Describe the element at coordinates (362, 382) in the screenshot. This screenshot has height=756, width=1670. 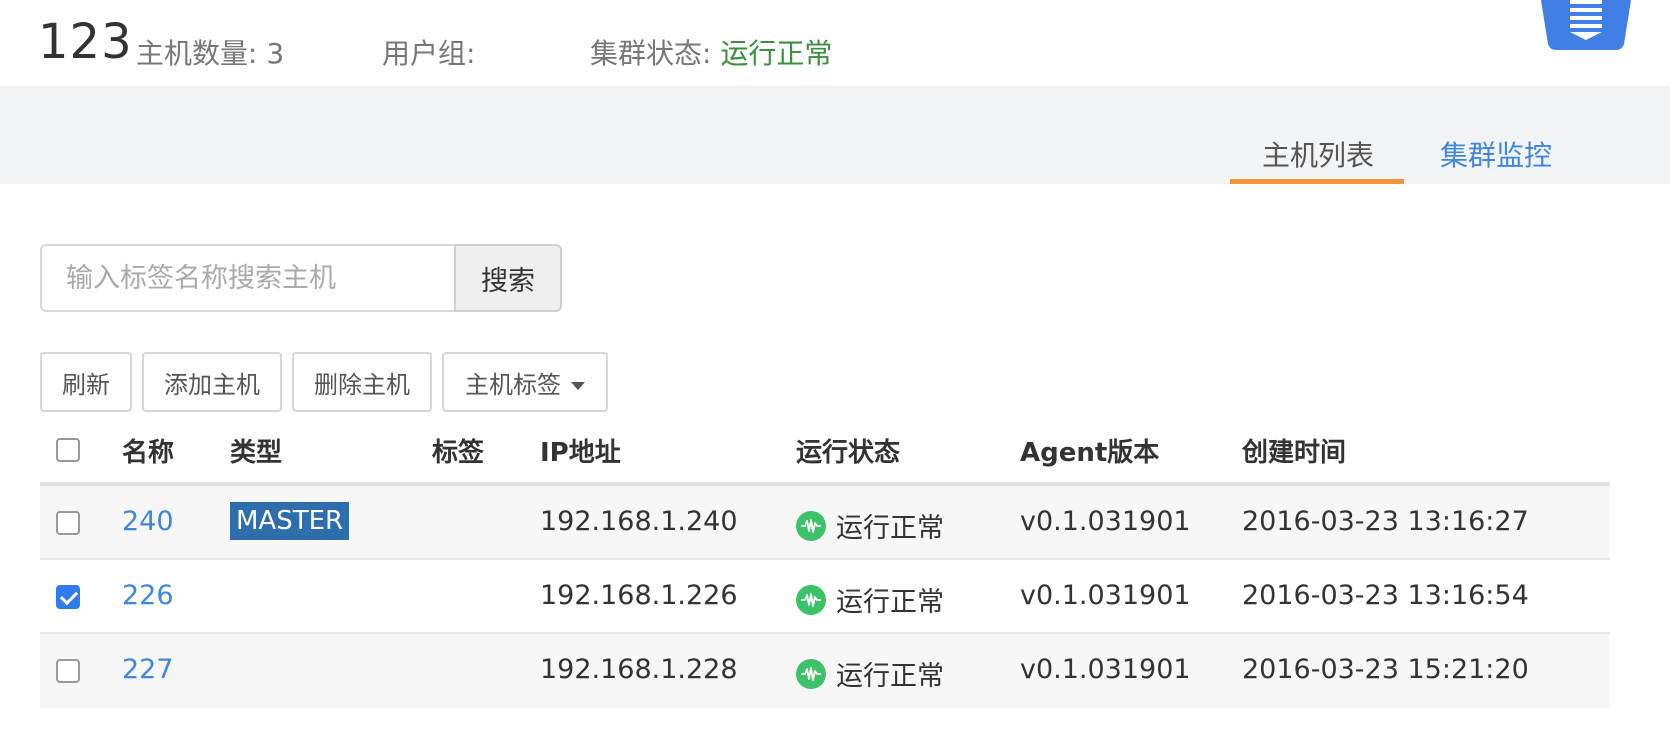
I see `delete-host-button: 删除主机` at that location.